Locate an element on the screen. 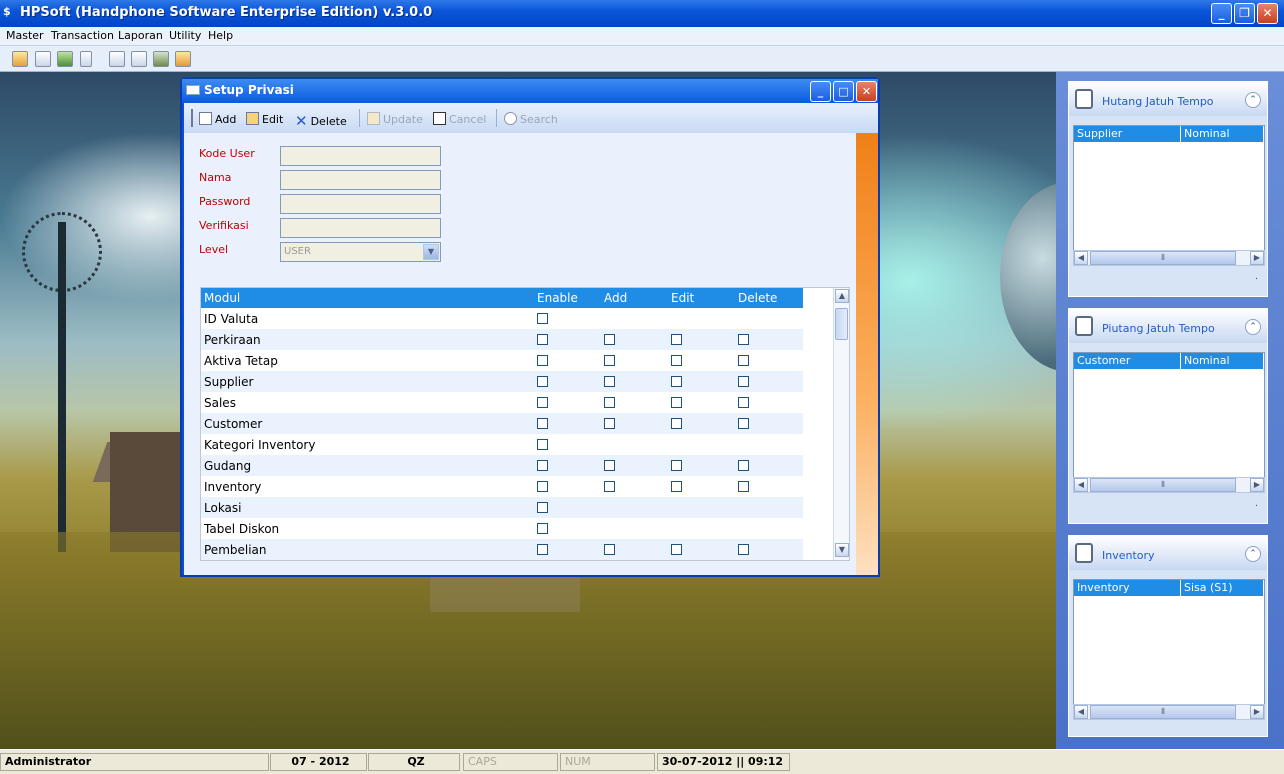 This screenshot has width=1284, height=774. table-row: ID Valuta is located at coordinates (502, 318).